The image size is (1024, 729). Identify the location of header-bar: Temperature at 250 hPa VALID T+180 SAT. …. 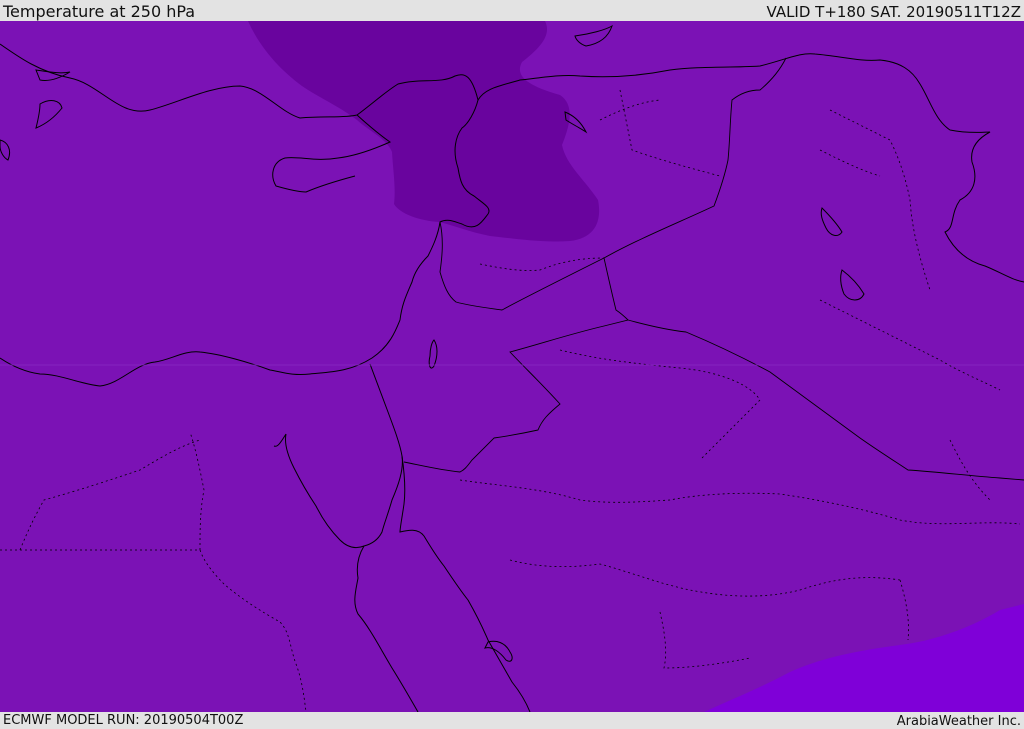
(512, 10).